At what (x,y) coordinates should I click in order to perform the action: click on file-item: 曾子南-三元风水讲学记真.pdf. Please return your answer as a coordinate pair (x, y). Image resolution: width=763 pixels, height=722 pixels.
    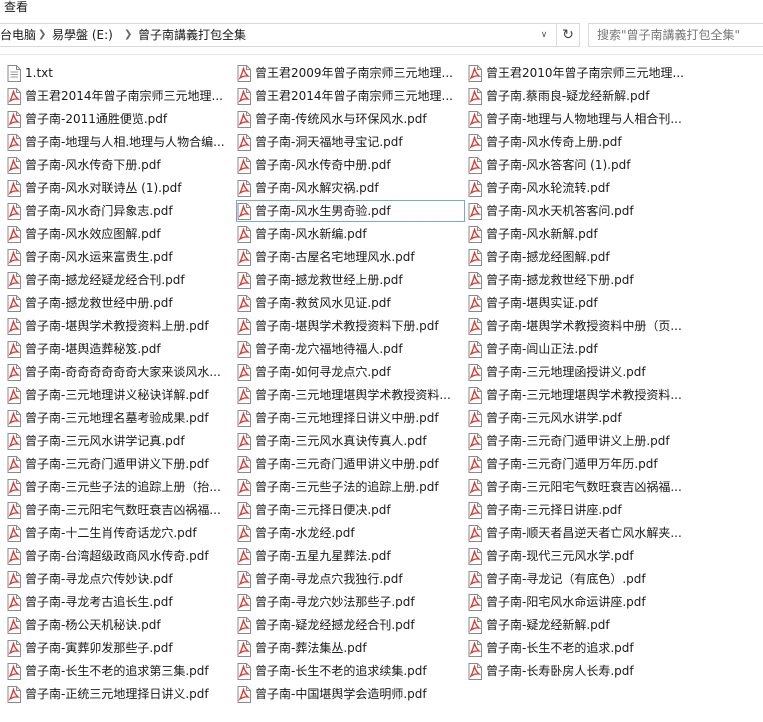
    Looking at the image, I should click on (119, 441).